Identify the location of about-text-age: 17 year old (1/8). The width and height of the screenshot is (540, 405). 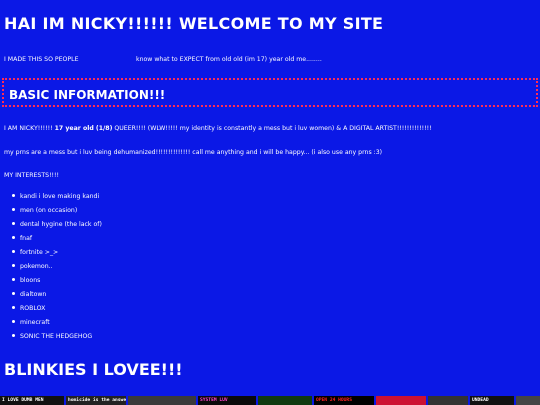
(83, 128).